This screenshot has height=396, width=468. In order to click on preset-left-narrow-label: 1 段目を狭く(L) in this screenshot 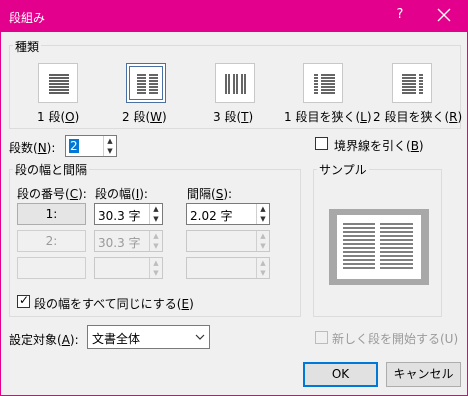, I will do `click(328, 117)`.